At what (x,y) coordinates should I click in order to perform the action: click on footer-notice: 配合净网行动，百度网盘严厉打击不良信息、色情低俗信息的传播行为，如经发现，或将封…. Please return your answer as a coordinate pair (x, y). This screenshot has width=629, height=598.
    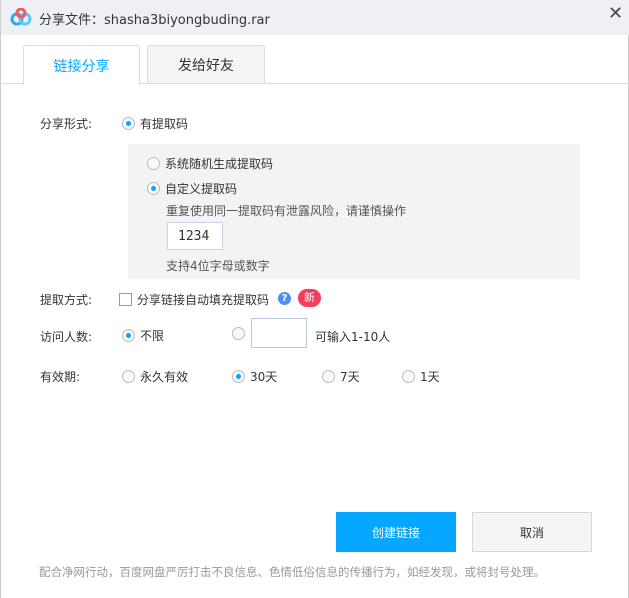
    Looking at the image, I should click on (292, 572).